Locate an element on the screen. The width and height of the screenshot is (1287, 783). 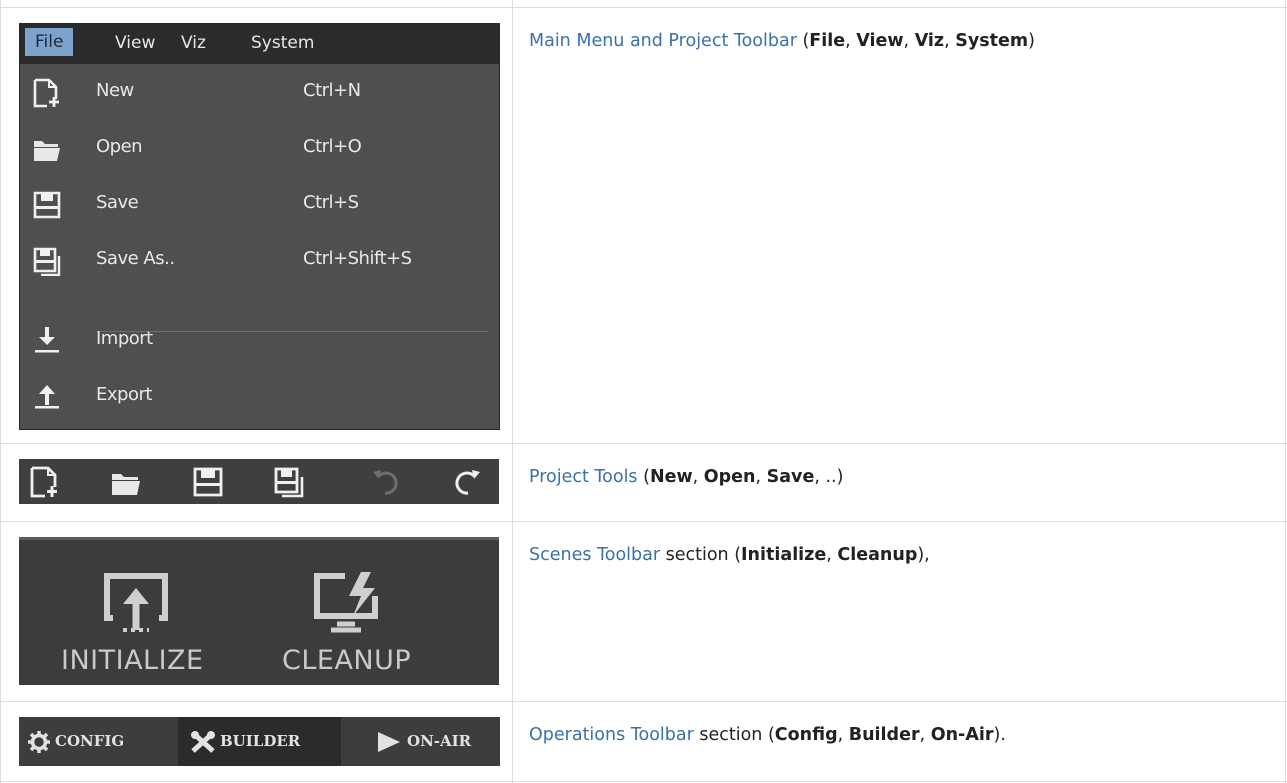
term: Cleanup is located at coordinates (877, 555).